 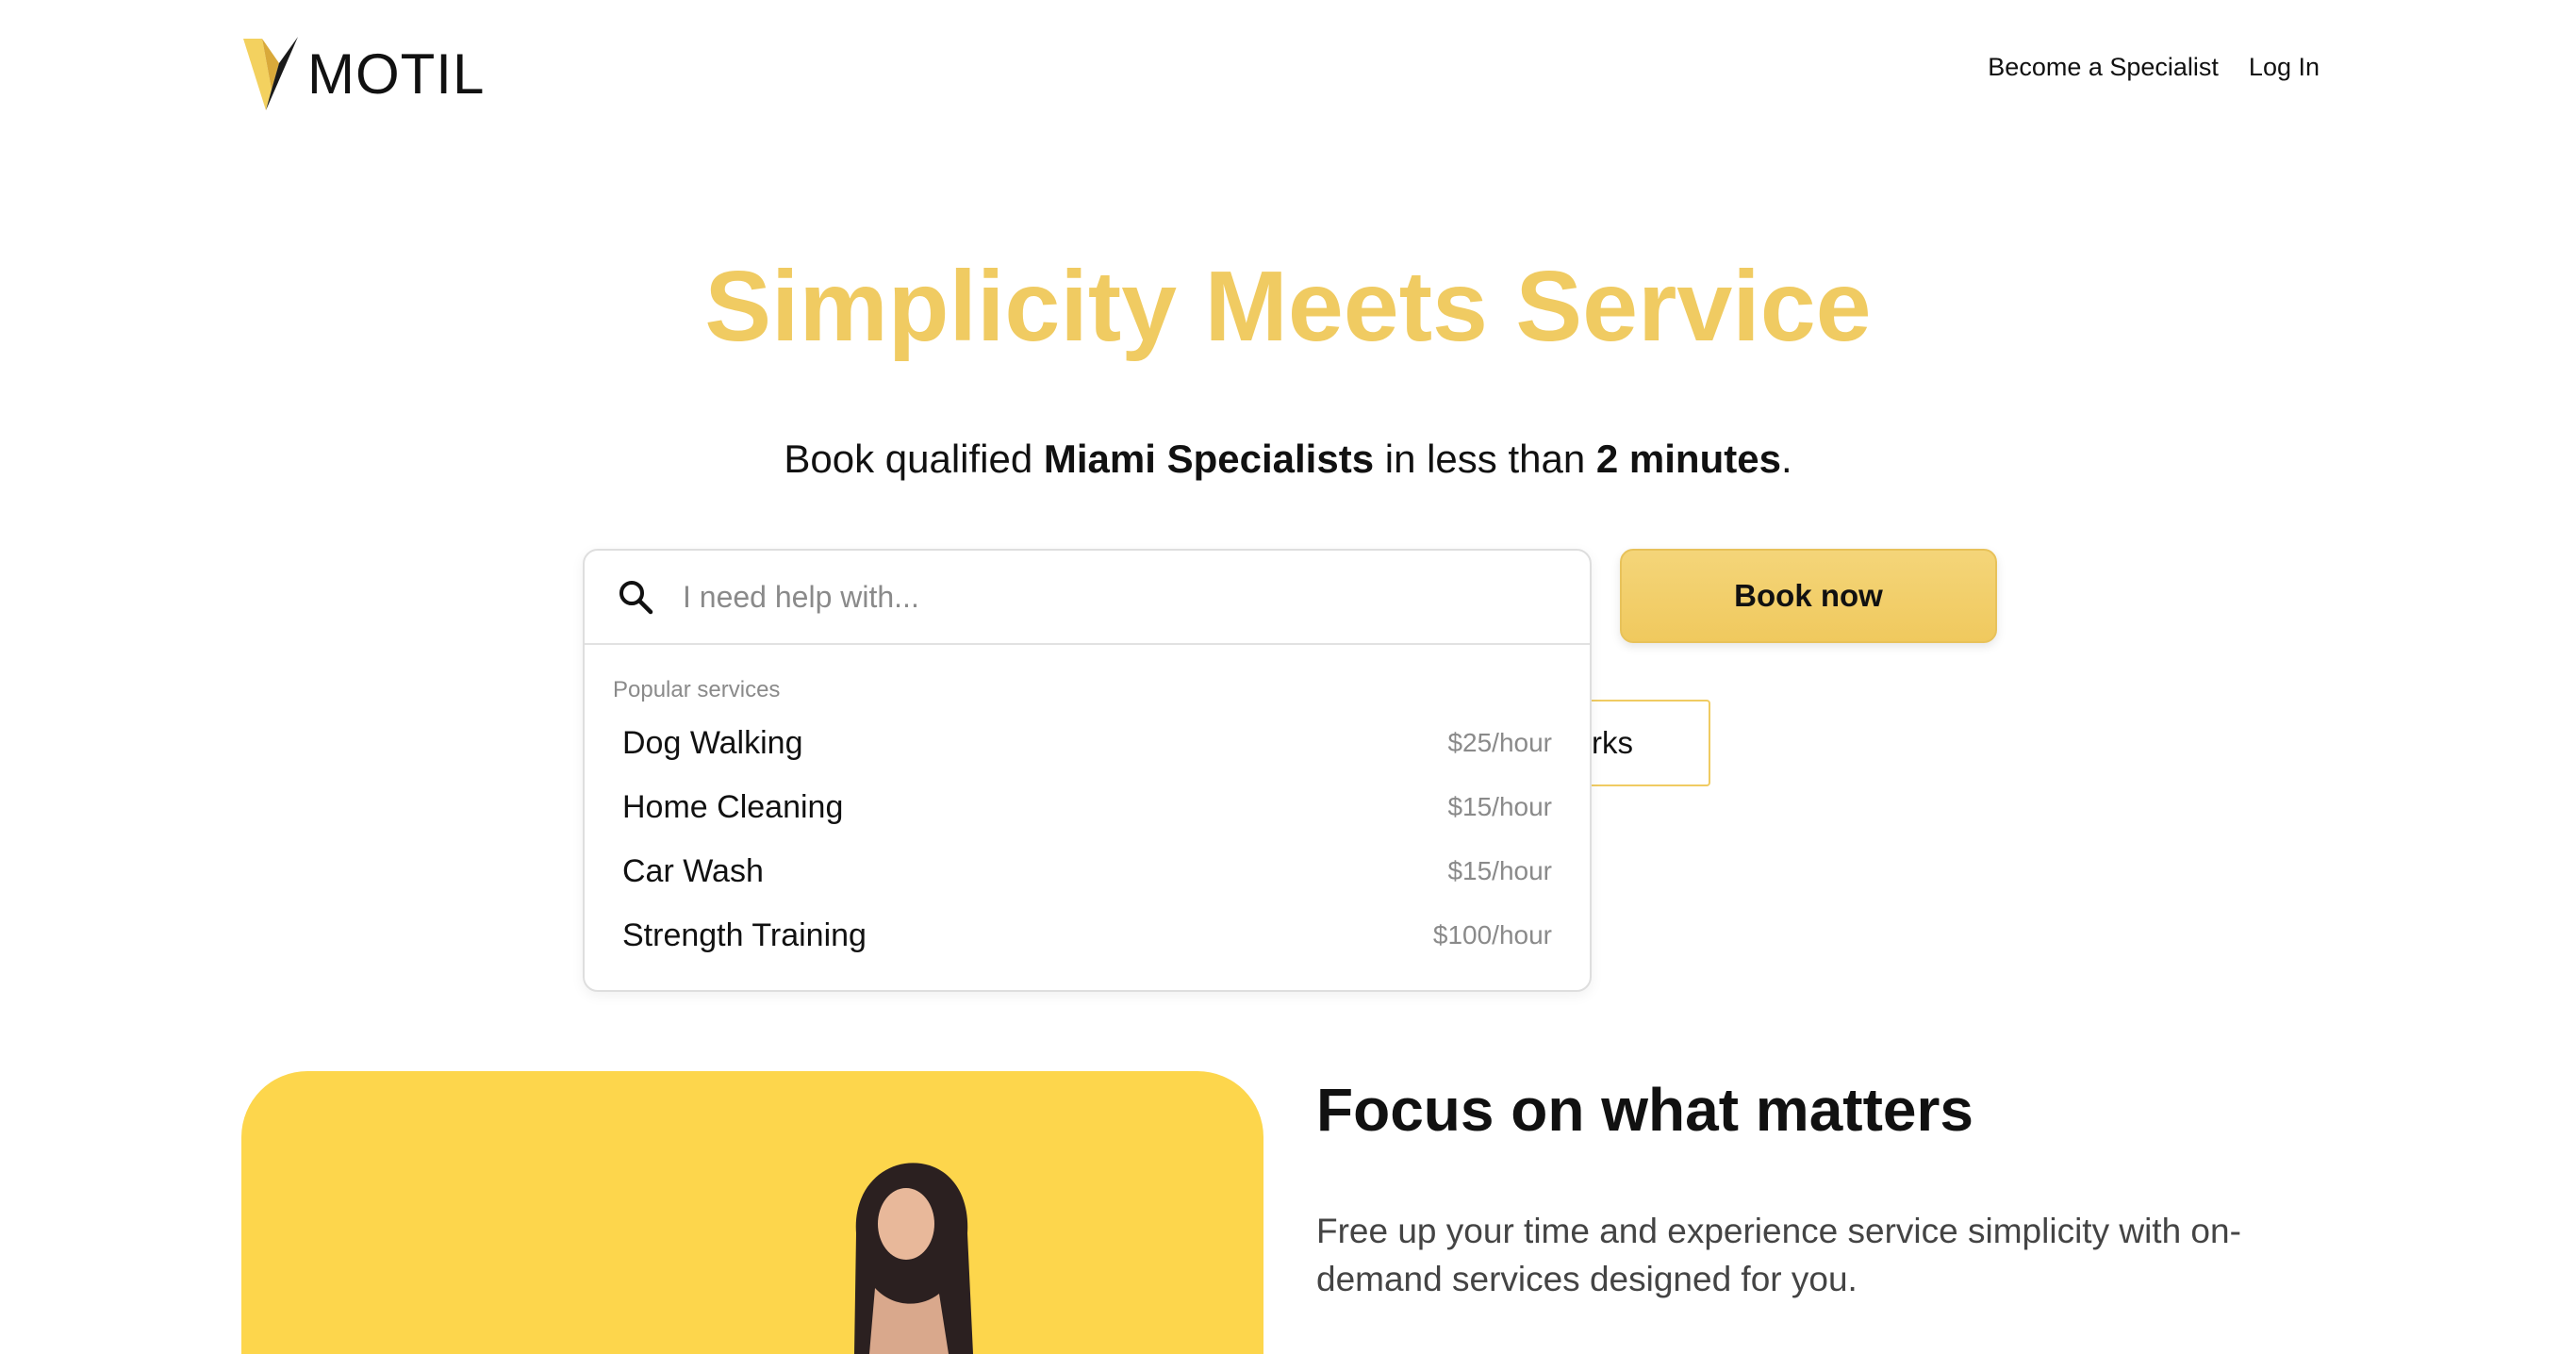 What do you see at coordinates (1644, 1110) in the screenshot?
I see `focus-title: Focus on what matters` at bounding box center [1644, 1110].